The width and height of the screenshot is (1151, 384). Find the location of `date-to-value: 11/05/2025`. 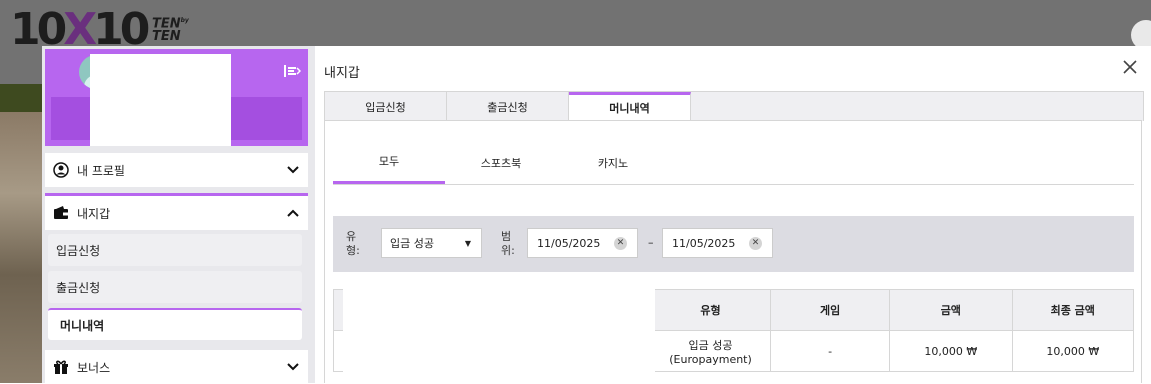

date-to-value: 11/05/2025 is located at coordinates (704, 243).